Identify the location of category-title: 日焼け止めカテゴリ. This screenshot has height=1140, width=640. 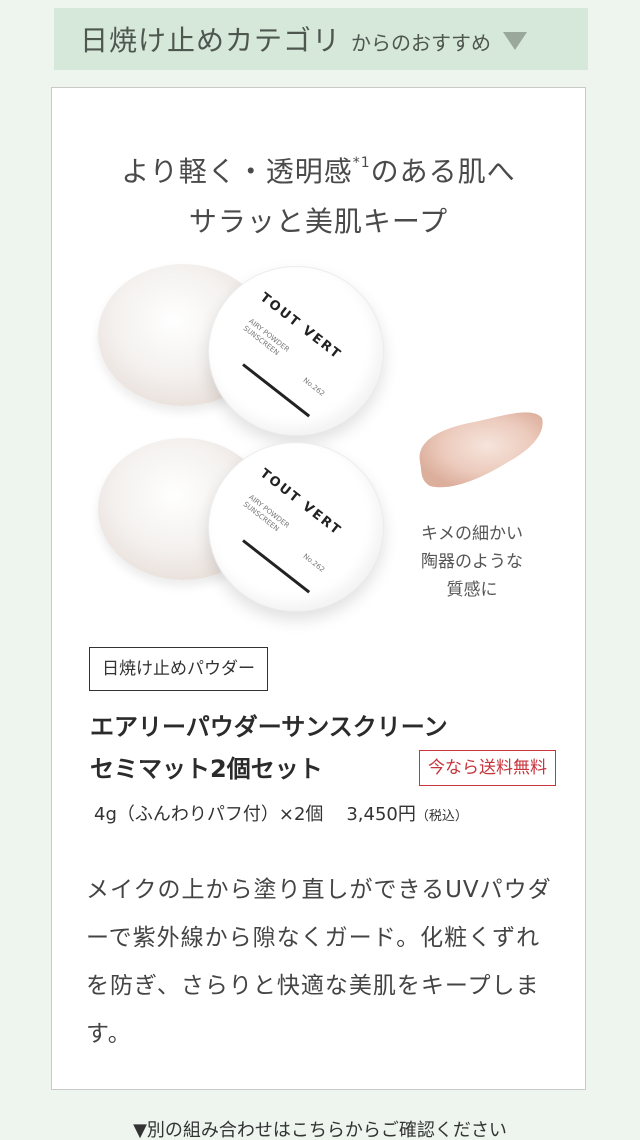
(211, 40).